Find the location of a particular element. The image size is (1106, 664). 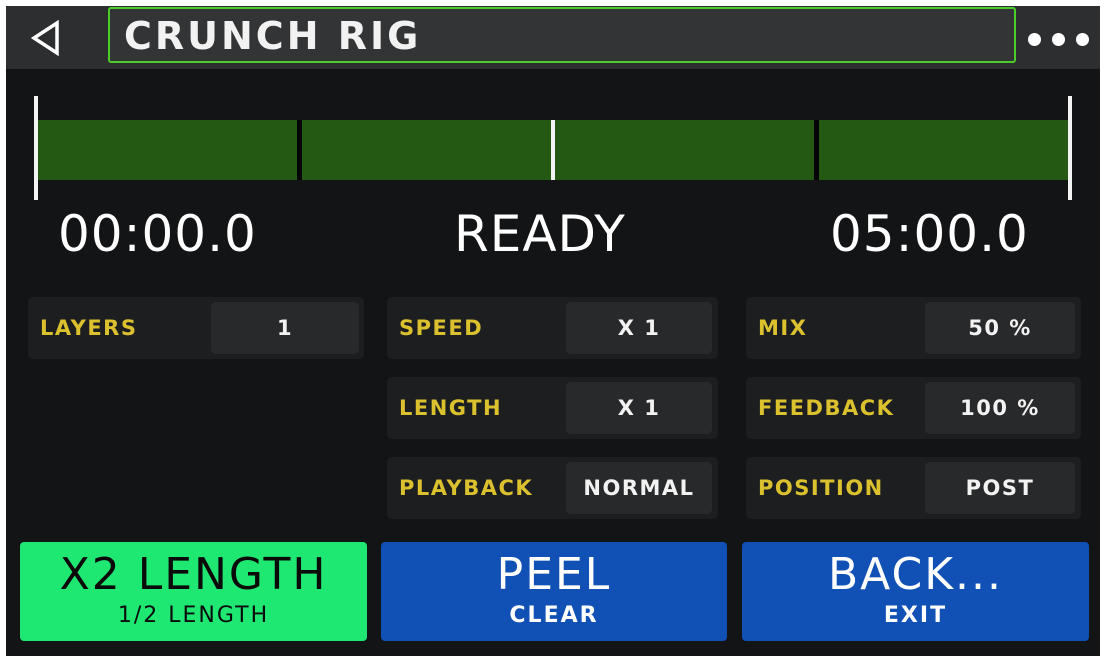

loop-waveform-bar is located at coordinates (554, 150).